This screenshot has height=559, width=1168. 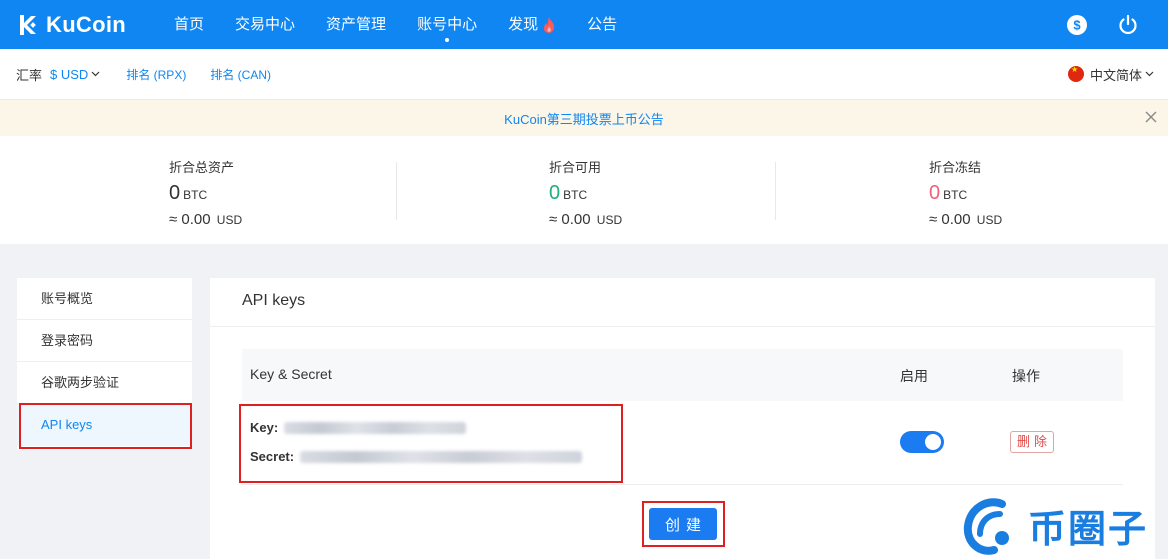 What do you see at coordinates (549, 24) in the screenshot?
I see `fire-icon` at bounding box center [549, 24].